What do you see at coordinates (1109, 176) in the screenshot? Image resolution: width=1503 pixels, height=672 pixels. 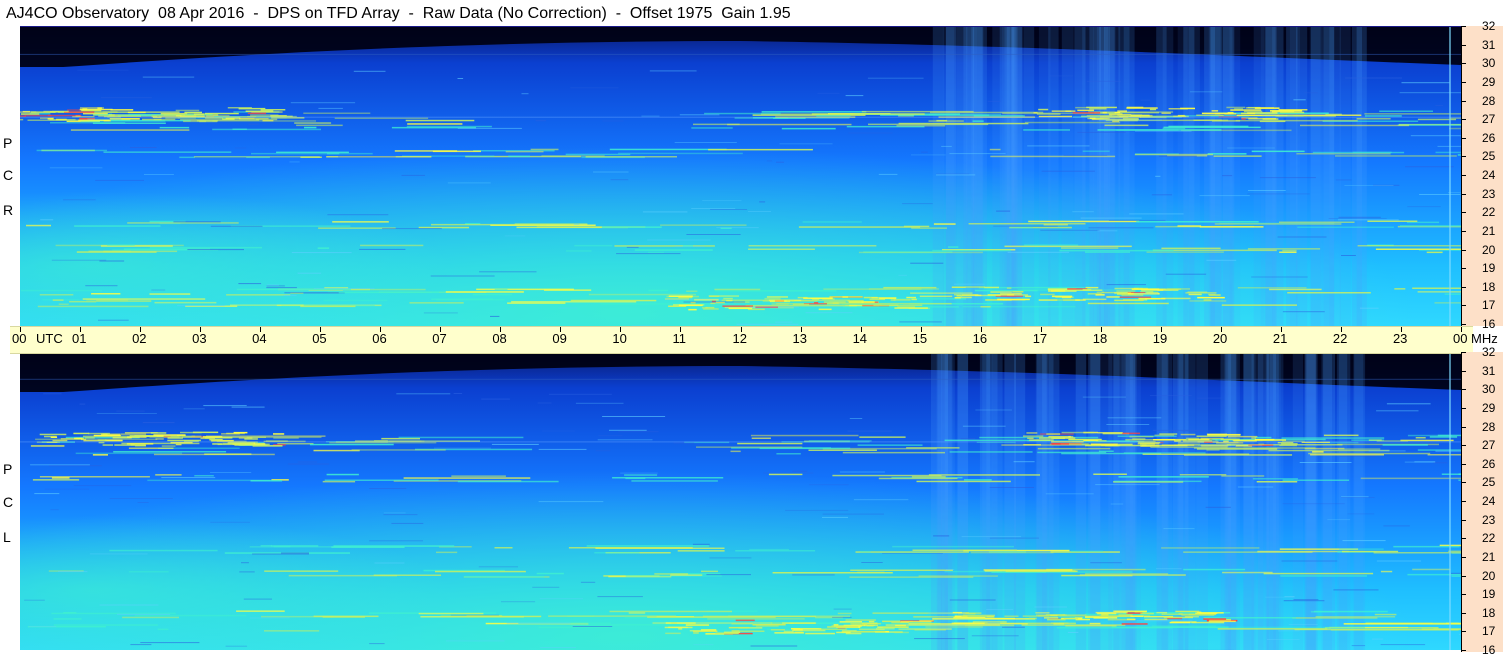 I see `interference-streak` at bounding box center [1109, 176].